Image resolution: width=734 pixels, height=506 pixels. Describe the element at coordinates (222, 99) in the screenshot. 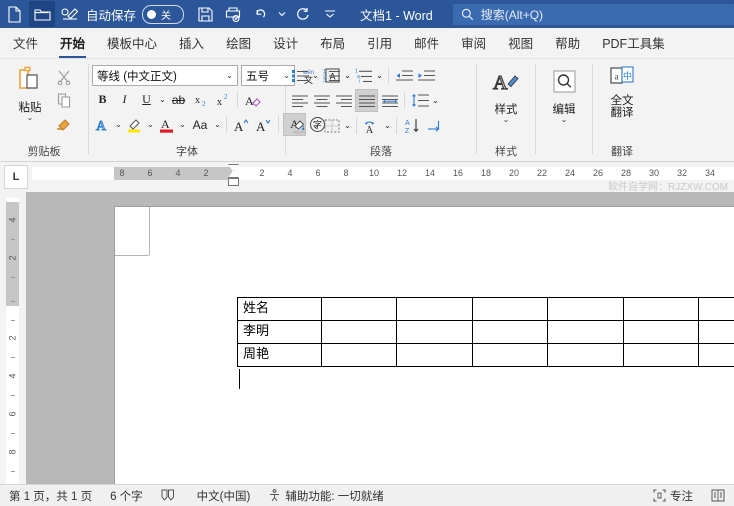

I see `superscript-icon: x2` at that location.